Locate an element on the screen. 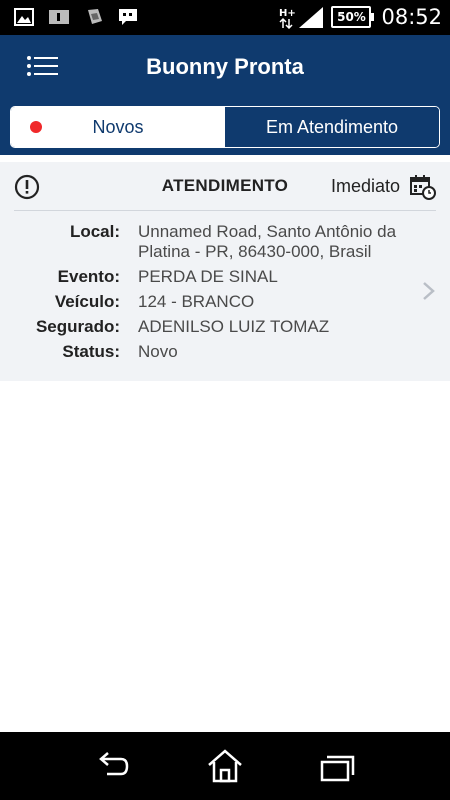  home-icon is located at coordinates (225, 766).